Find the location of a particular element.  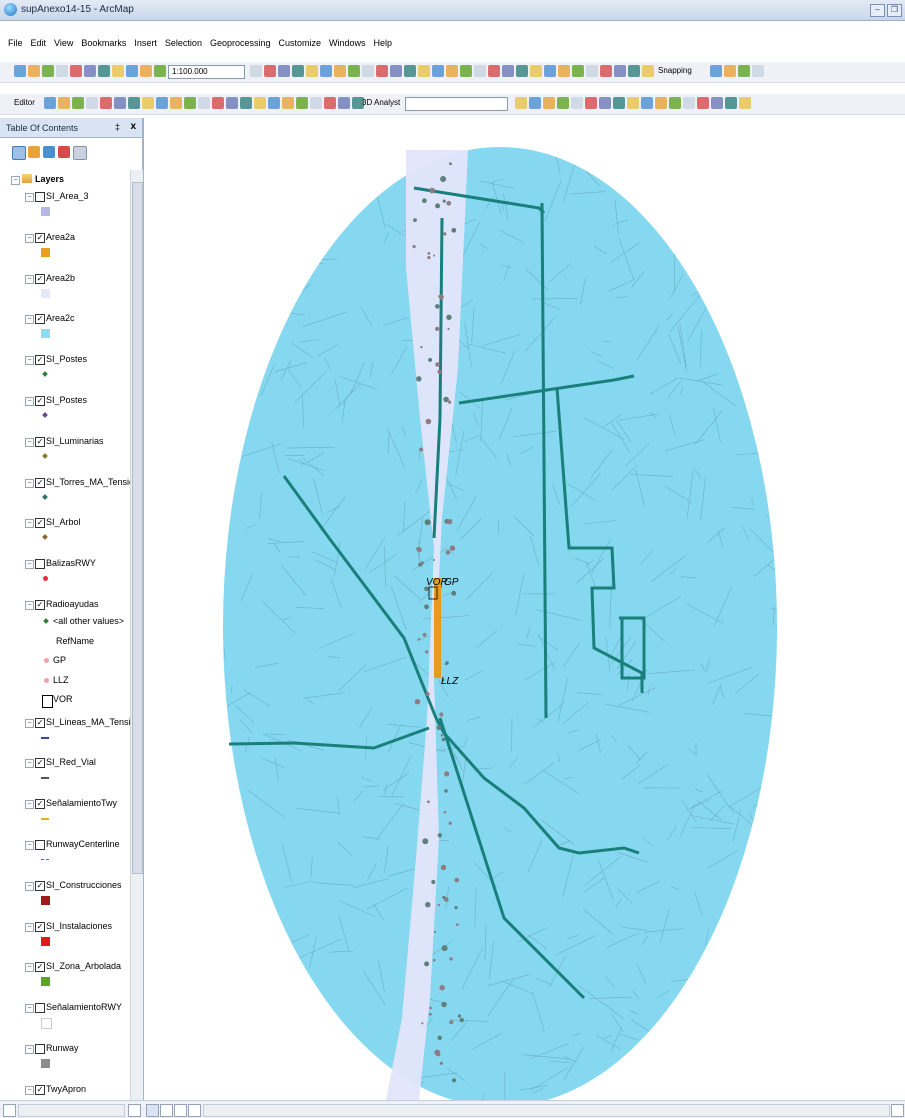

menu-help: Help is located at coordinates (383, 43).